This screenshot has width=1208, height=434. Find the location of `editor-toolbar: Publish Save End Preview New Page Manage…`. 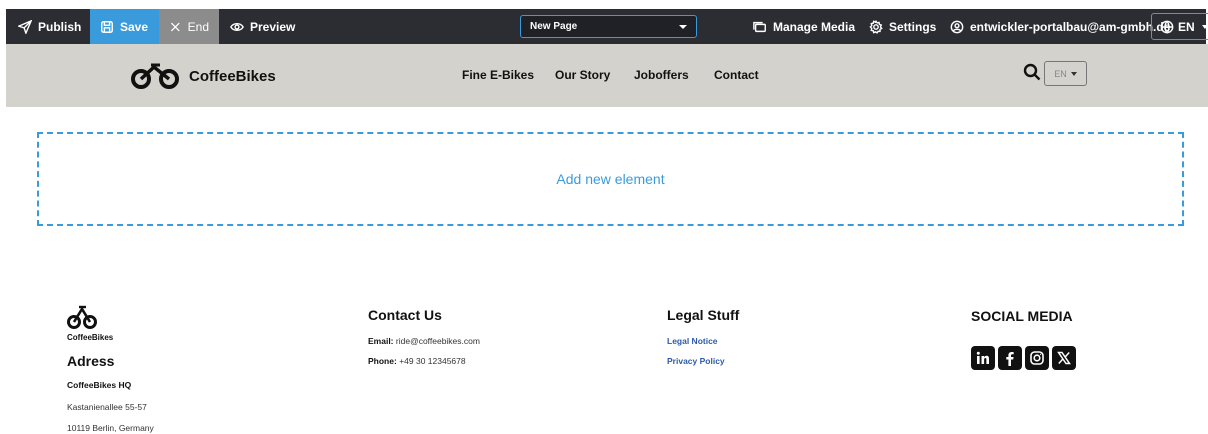

editor-toolbar: Publish Save End Preview New Page Manage… is located at coordinates (607, 26).